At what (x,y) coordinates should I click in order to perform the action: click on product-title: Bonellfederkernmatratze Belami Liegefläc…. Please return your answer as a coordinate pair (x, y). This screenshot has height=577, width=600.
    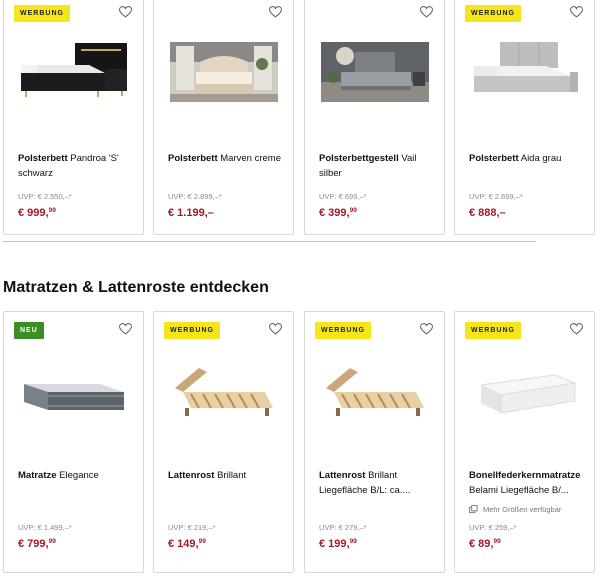
    Looking at the image, I should click on (528, 483).